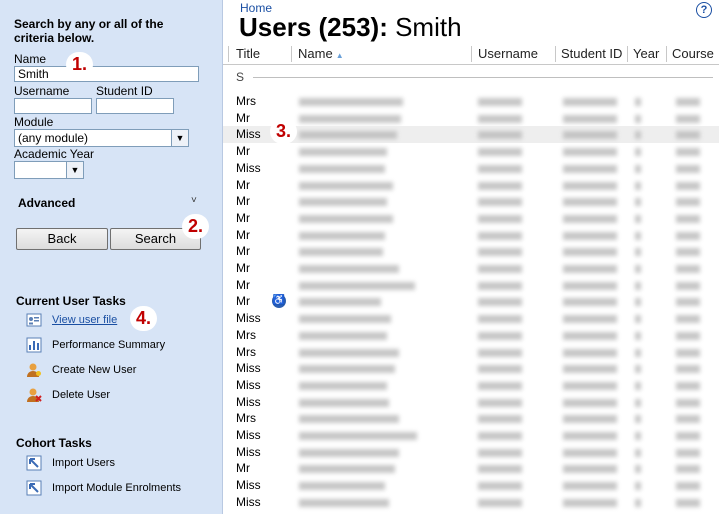 This screenshot has width=719, height=514. What do you see at coordinates (248, 53) in the screenshot?
I see `column-title: Title` at bounding box center [248, 53].